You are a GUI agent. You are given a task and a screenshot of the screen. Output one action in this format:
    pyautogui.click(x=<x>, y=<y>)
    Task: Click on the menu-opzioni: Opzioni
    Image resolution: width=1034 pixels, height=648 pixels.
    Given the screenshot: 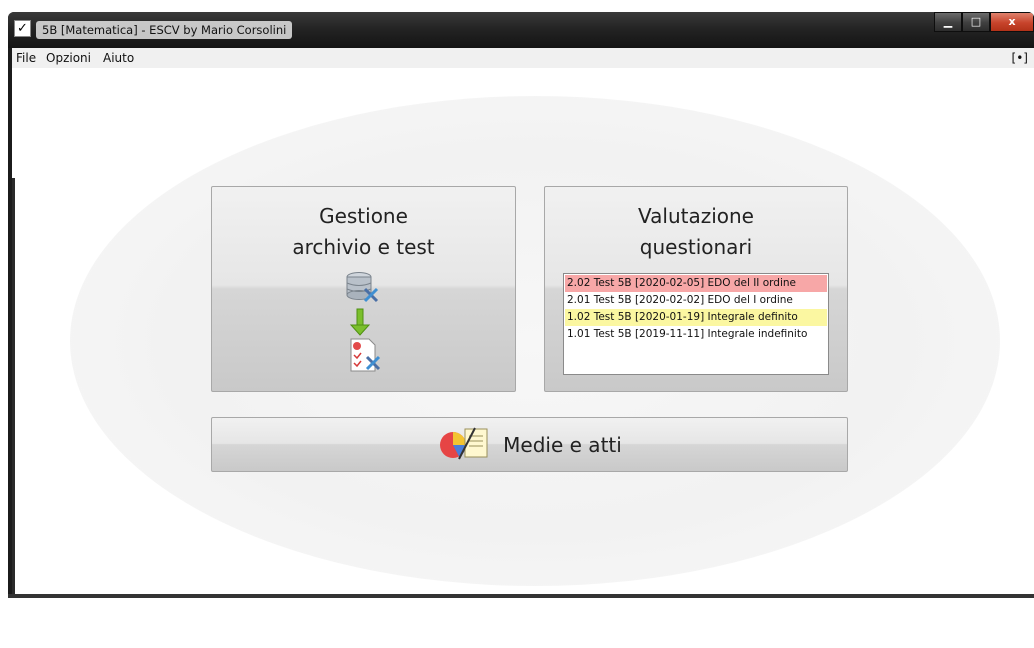 What is the action you would take?
    pyautogui.click(x=68, y=58)
    